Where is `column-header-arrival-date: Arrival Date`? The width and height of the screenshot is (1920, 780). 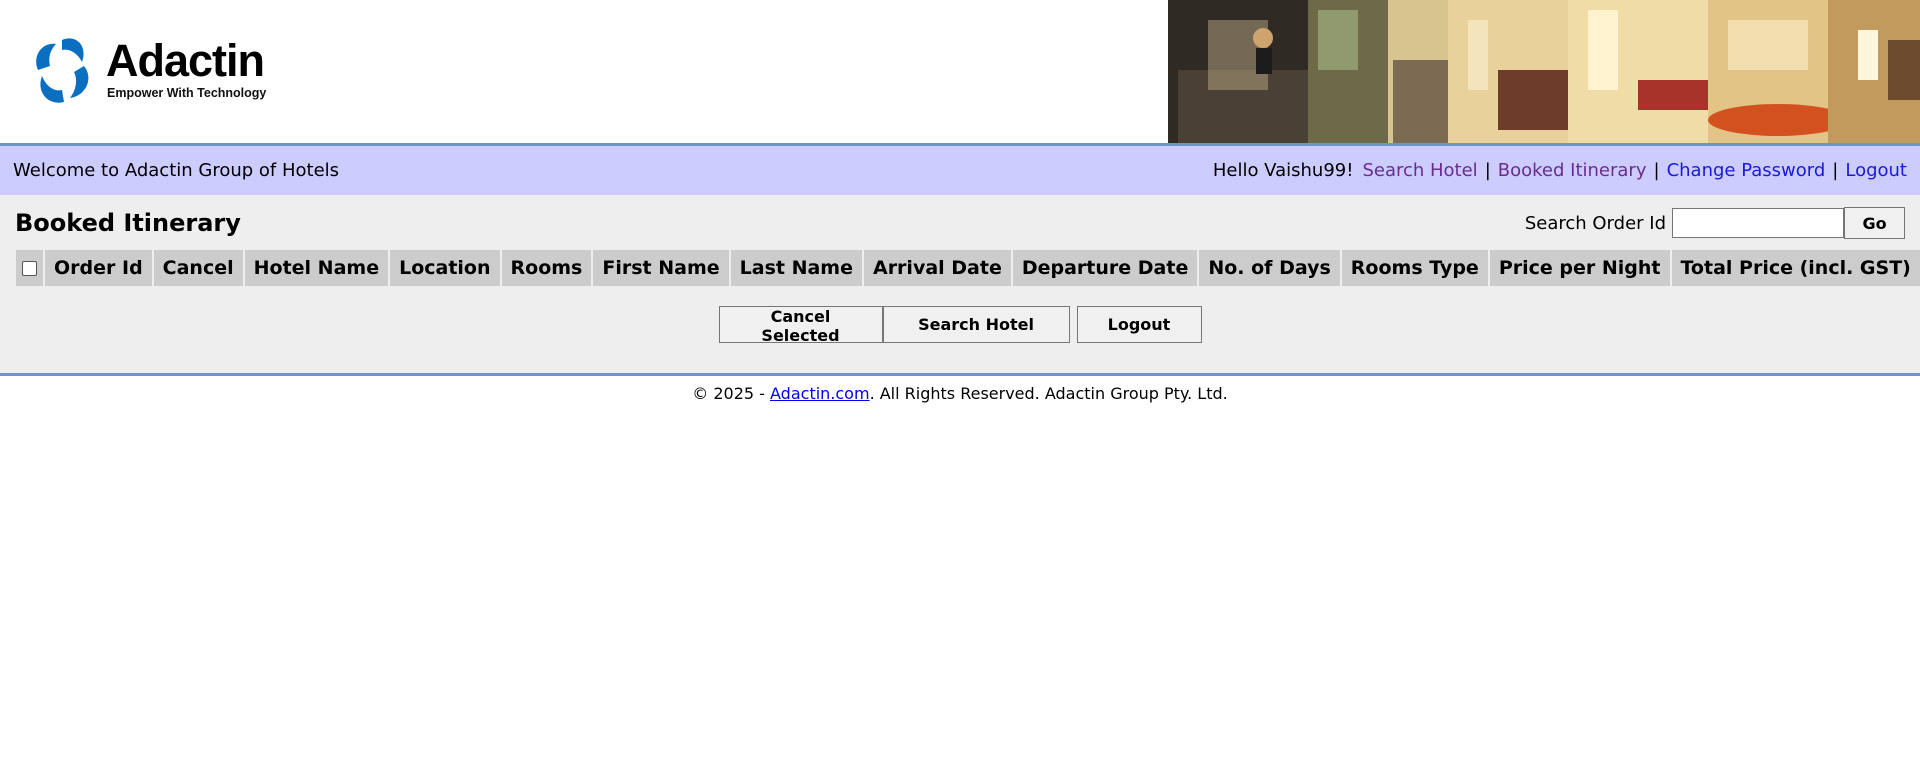
column-header-arrival-date: Arrival Date is located at coordinates (937, 268).